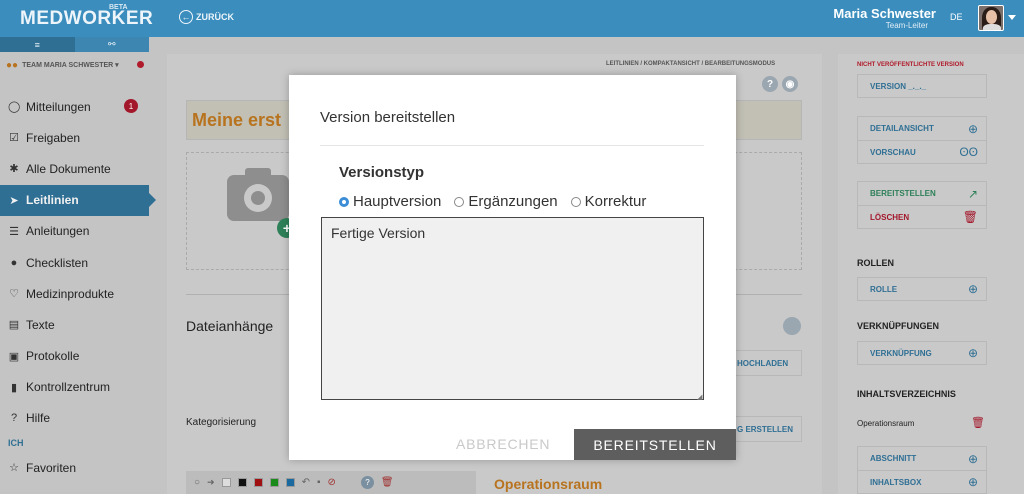  What do you see at coordinates (884, 13) in the screenshot?
I see `user-name: Maria Schwester` at bounding box center [884, 13].